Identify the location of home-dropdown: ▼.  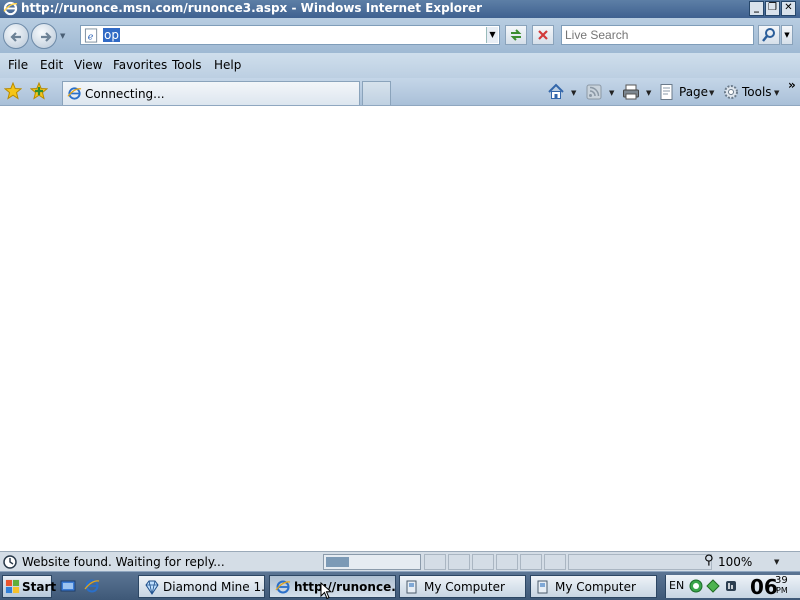
(573, 93).